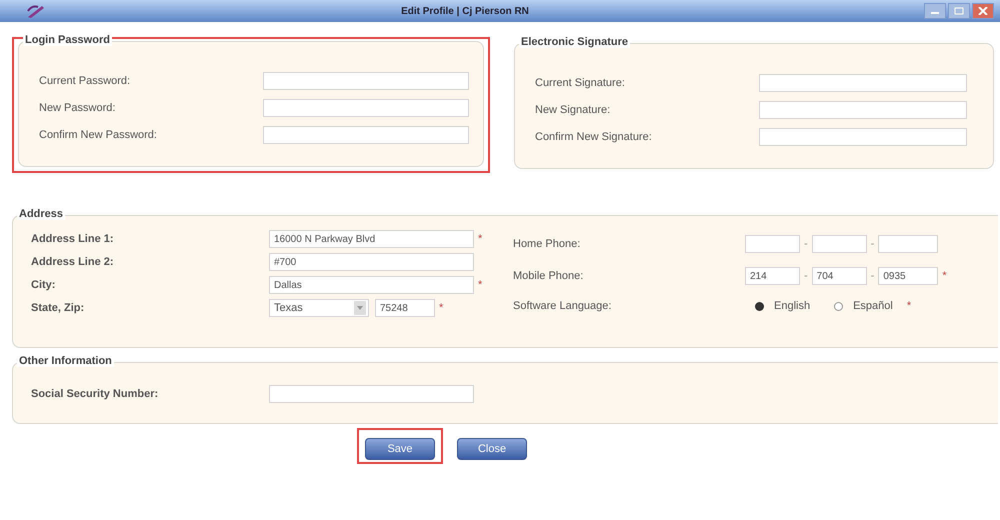 The image size is (1000, 520). I want to click on input-field: 75248, so click(405, 308).